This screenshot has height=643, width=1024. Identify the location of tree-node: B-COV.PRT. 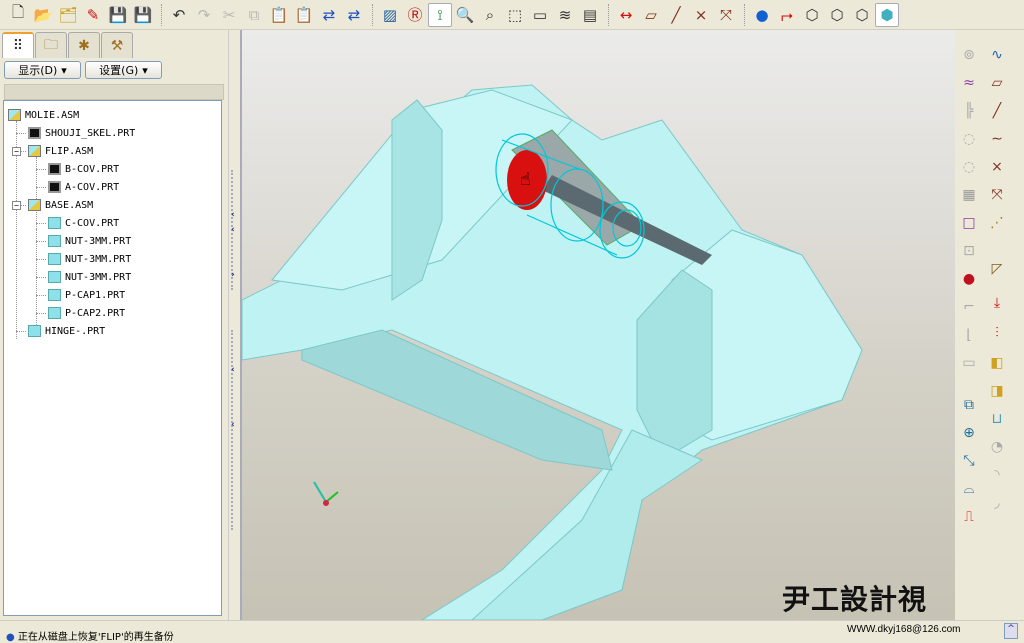
(83, 169).